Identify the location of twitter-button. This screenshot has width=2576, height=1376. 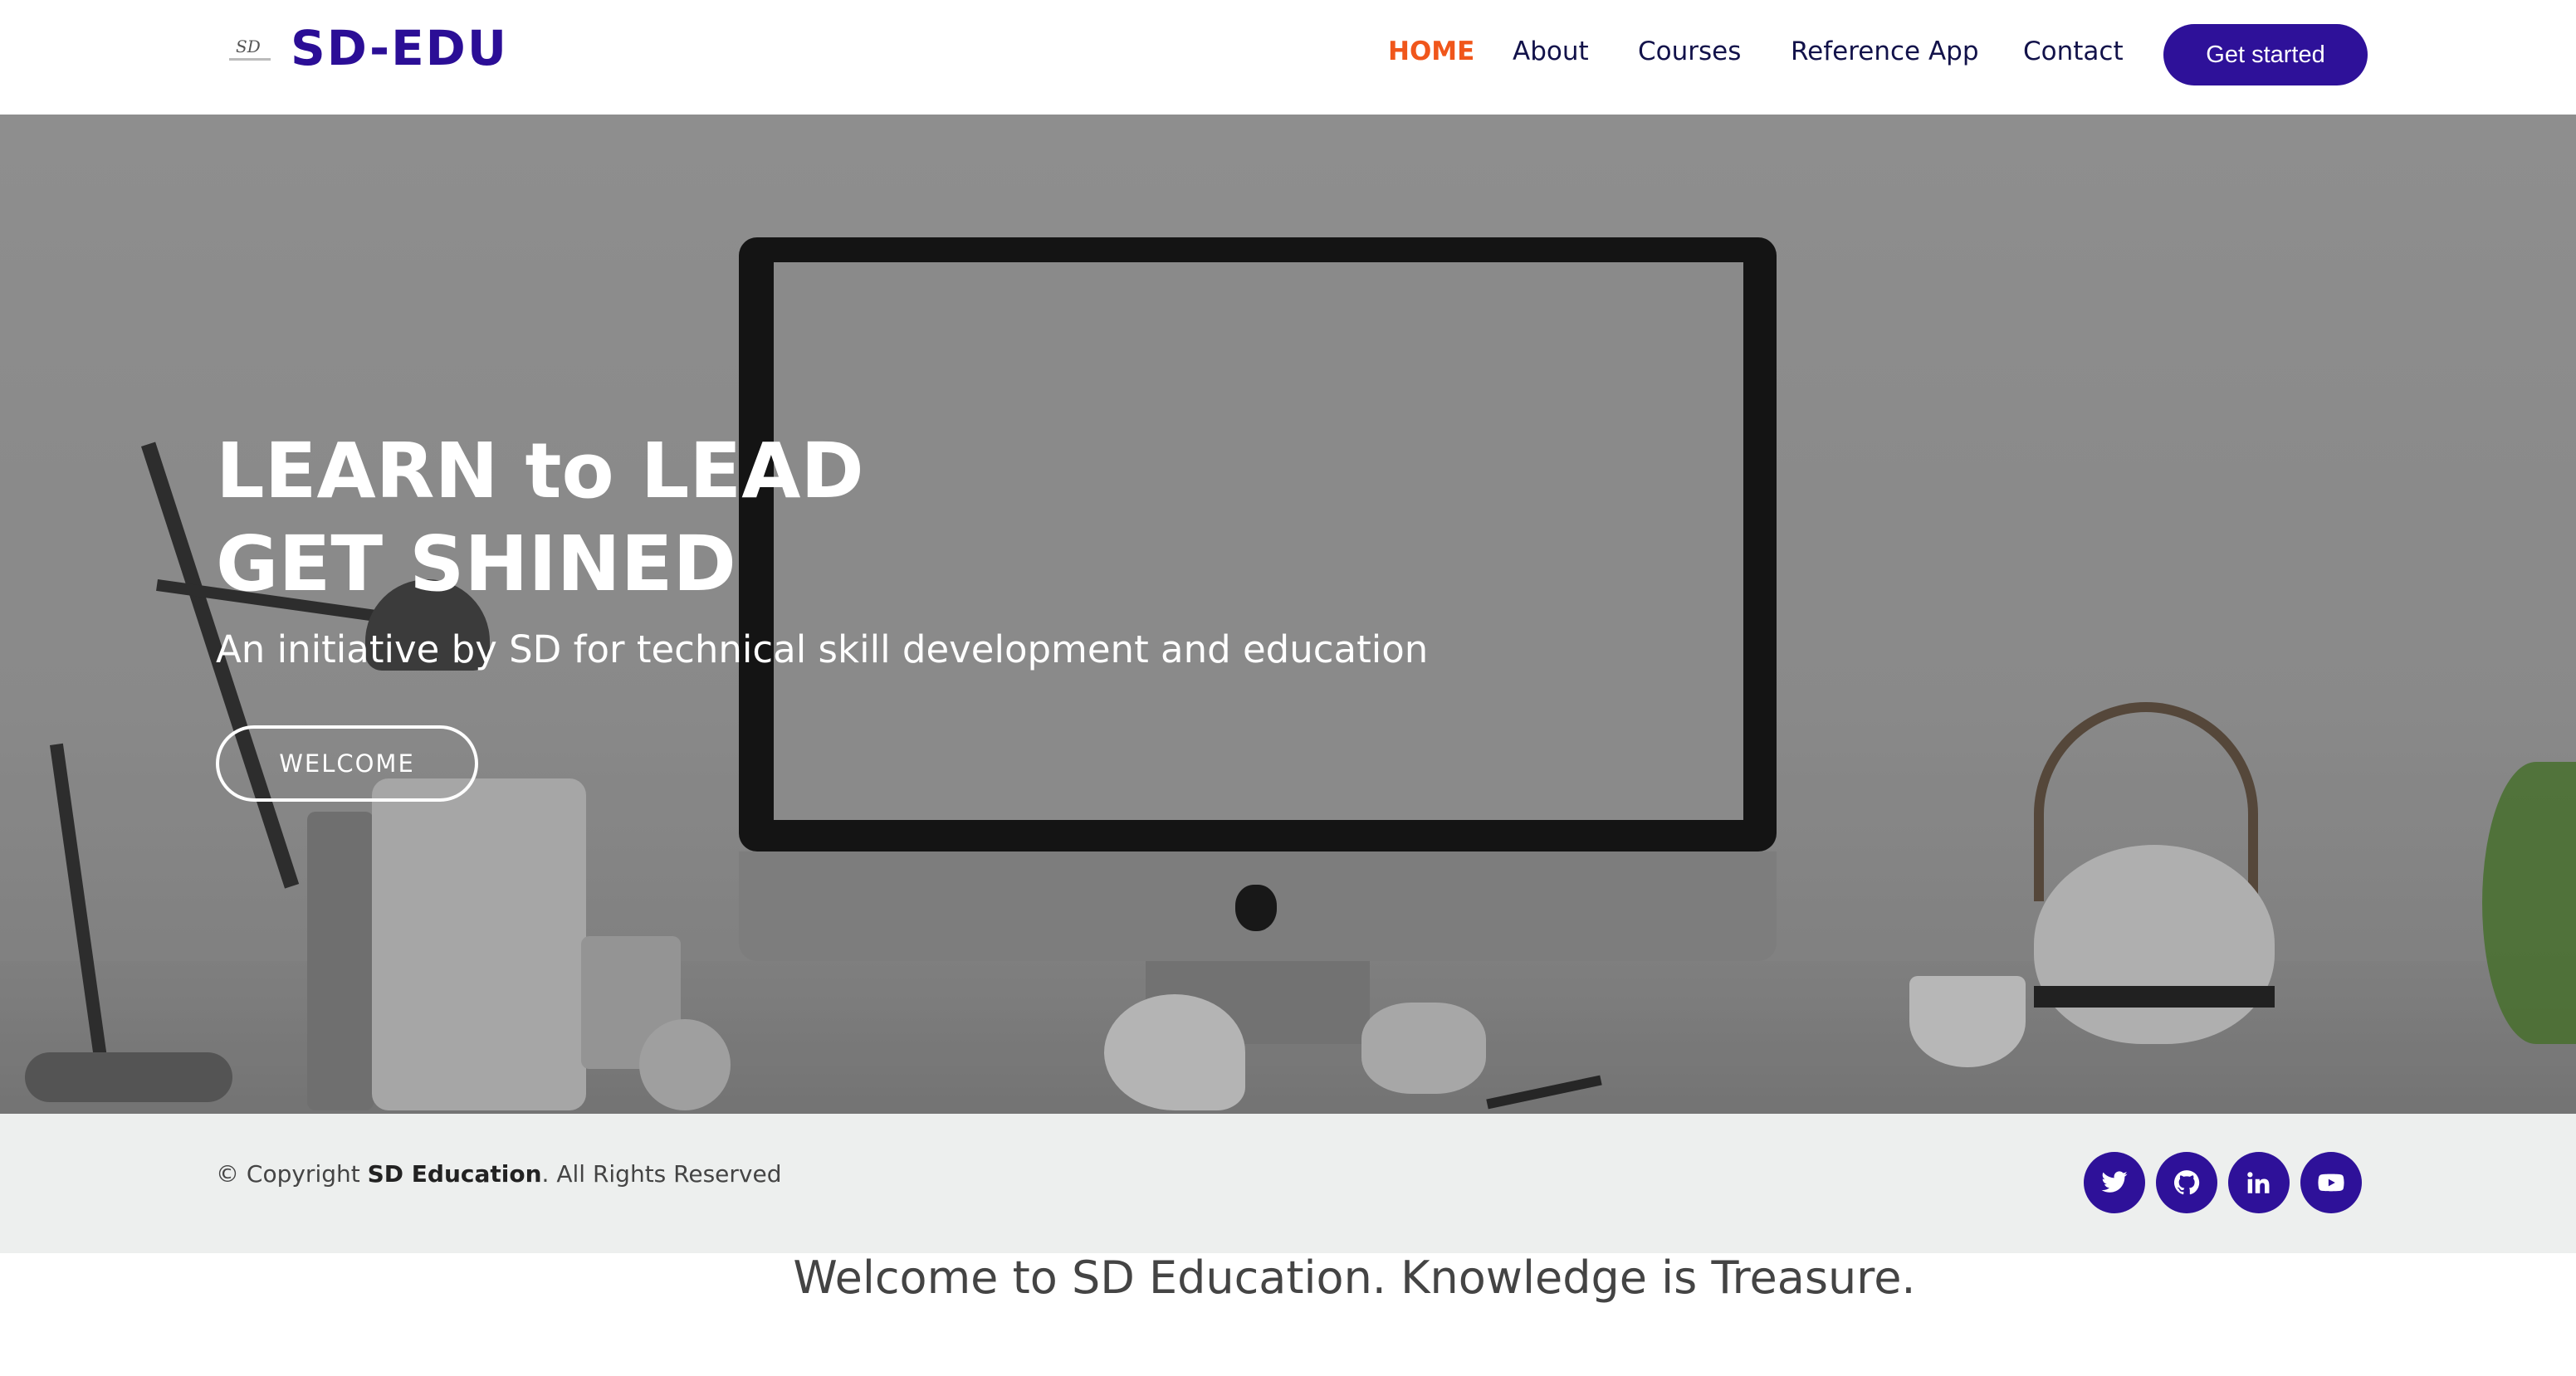
(2114, 1182).